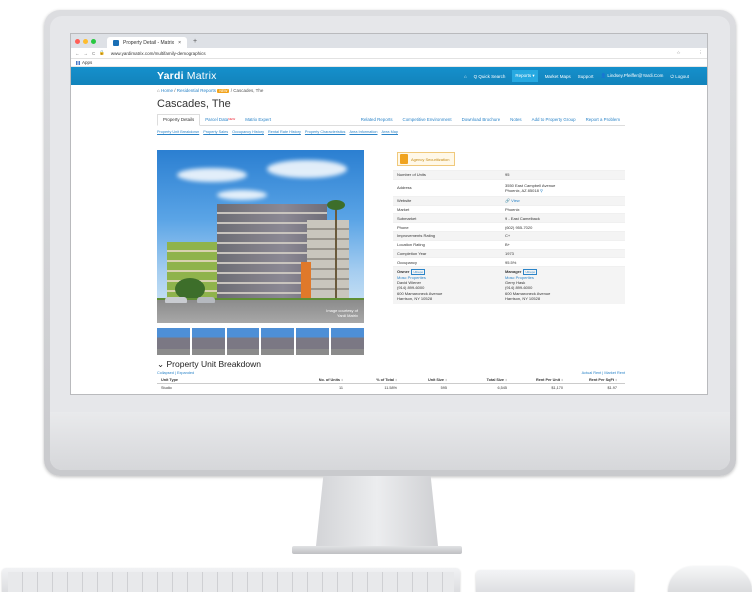 This screenshot has height=592, width=752. What do you see at coordinates (85, 41) in the screenshot?
I see `minimize-window-icon` at bounding box center [85, 41].